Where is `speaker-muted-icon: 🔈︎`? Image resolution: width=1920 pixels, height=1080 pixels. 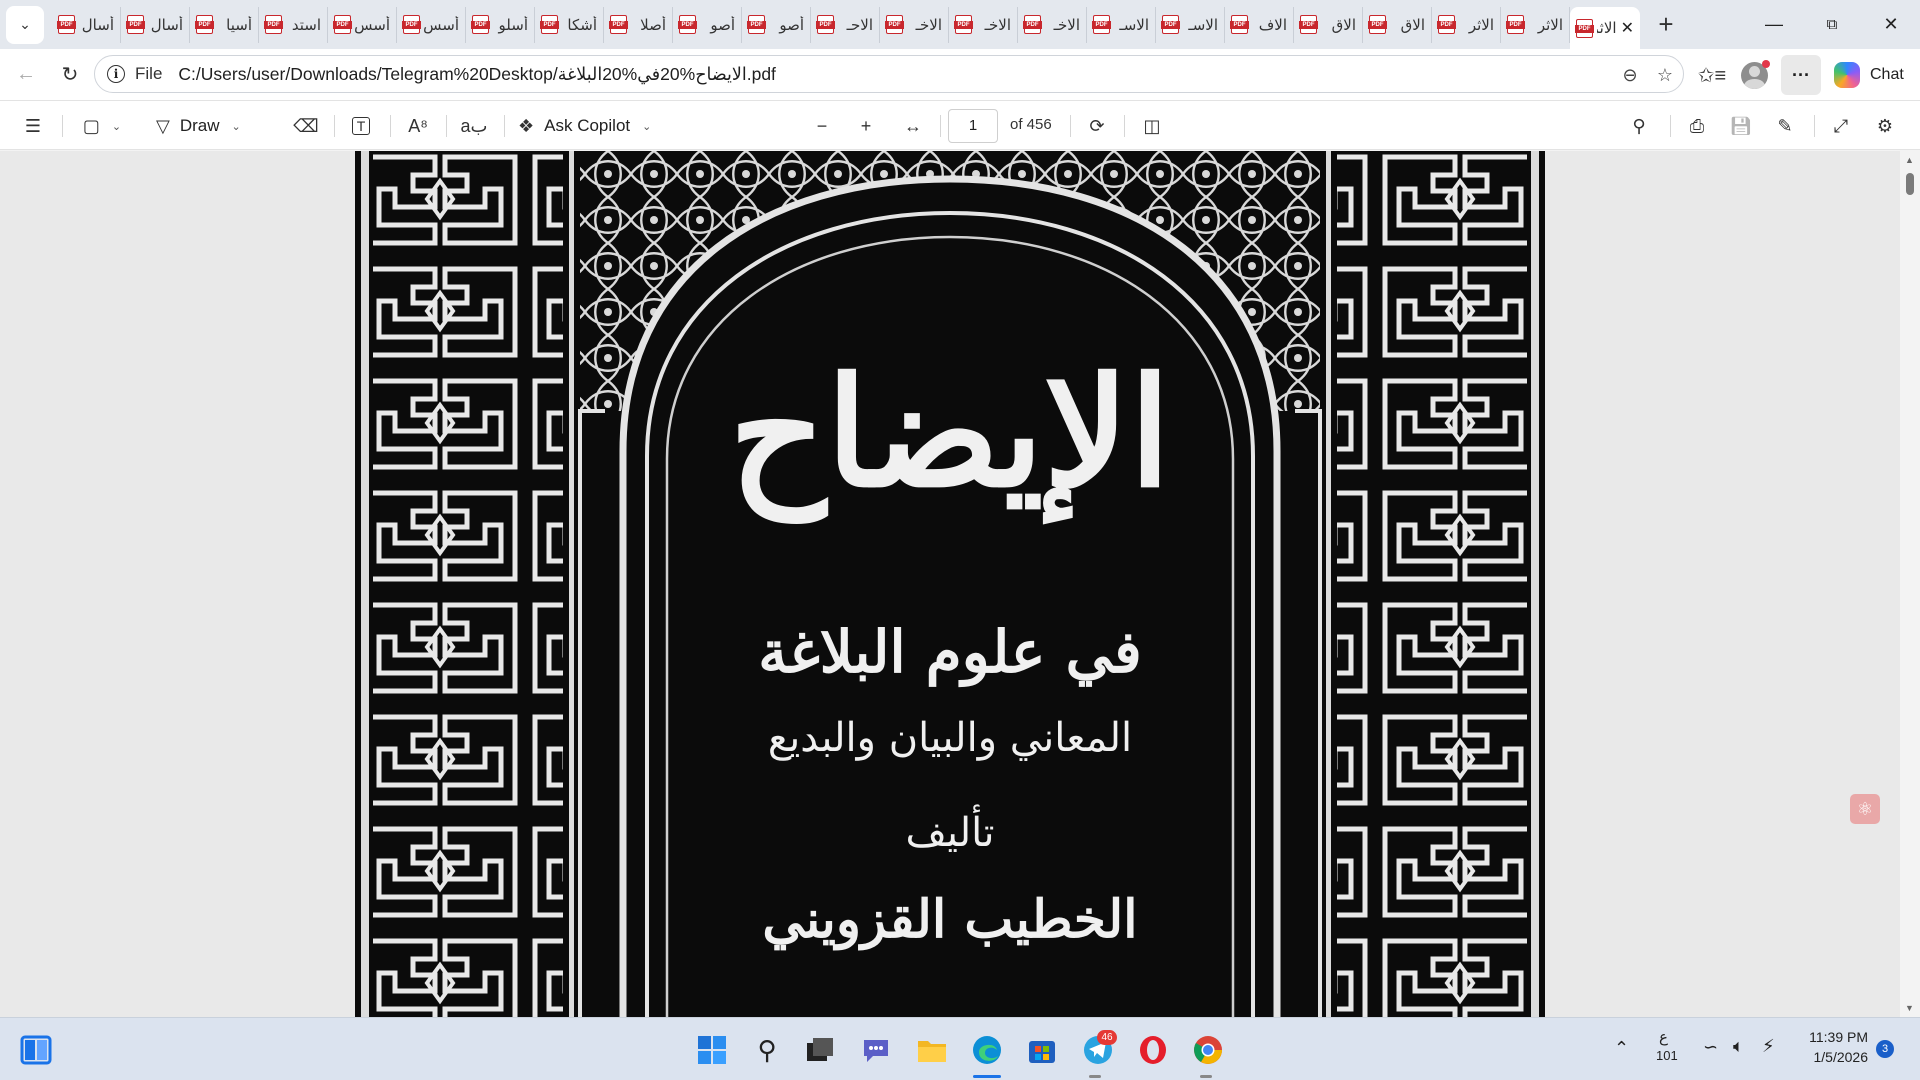
speaker-muted-icon: 🔈︎ is located at coordinates (1738, 1046).